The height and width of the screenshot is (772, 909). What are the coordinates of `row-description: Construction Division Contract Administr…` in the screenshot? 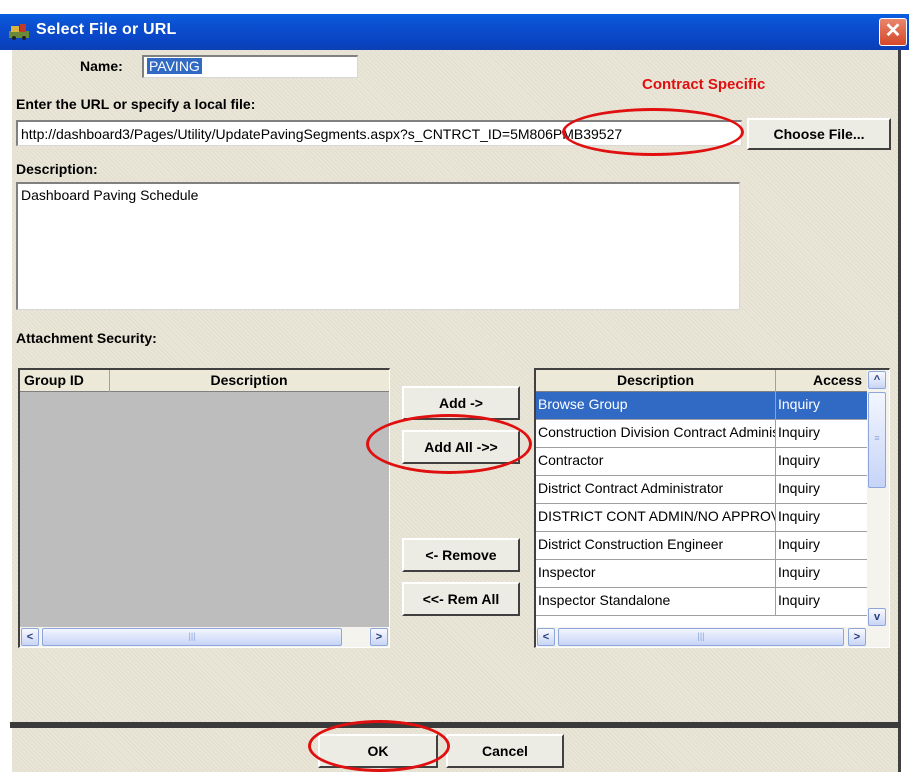 It's located at (656, 433).